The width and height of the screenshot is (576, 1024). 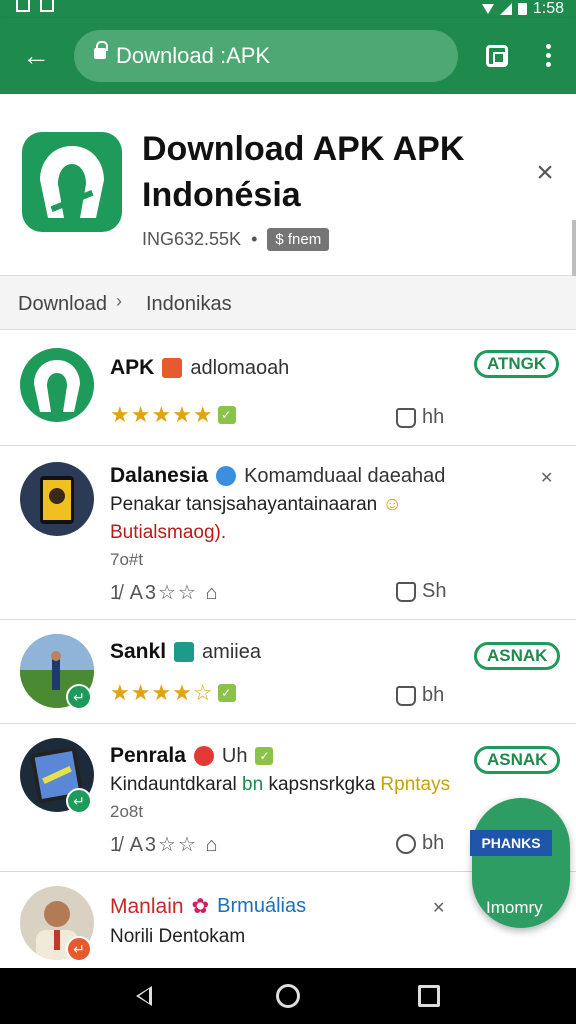 I want to click on item-subtitle: amiiea, so click(x=231, y=651).